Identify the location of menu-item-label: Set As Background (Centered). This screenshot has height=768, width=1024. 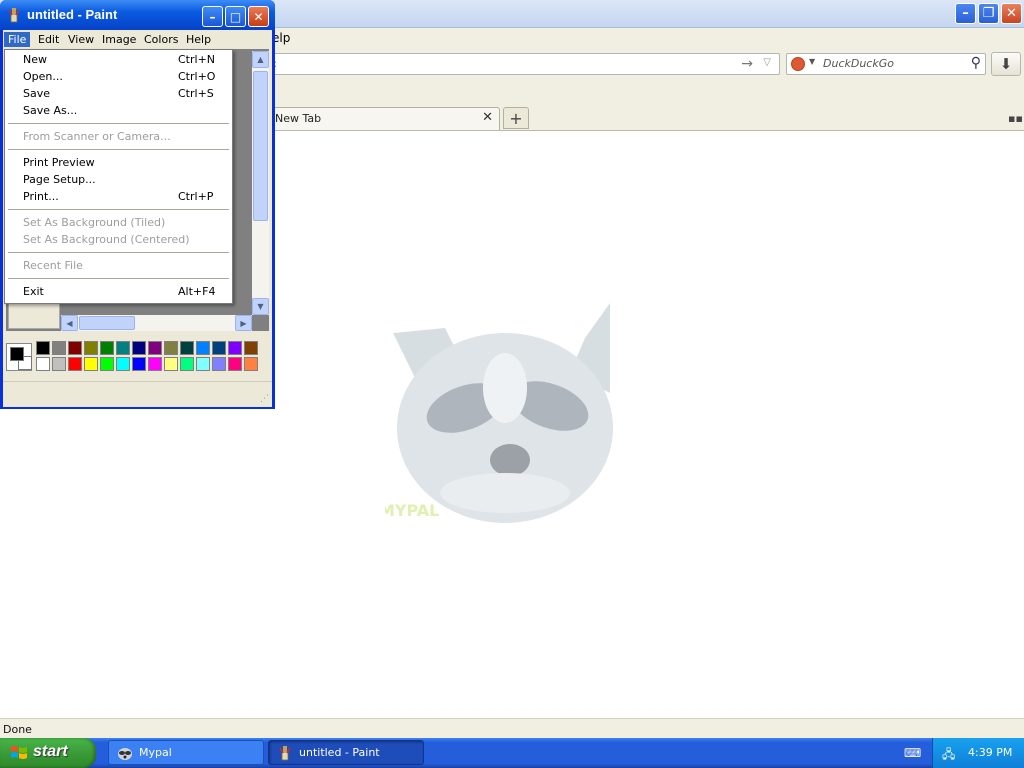
(106, 239).